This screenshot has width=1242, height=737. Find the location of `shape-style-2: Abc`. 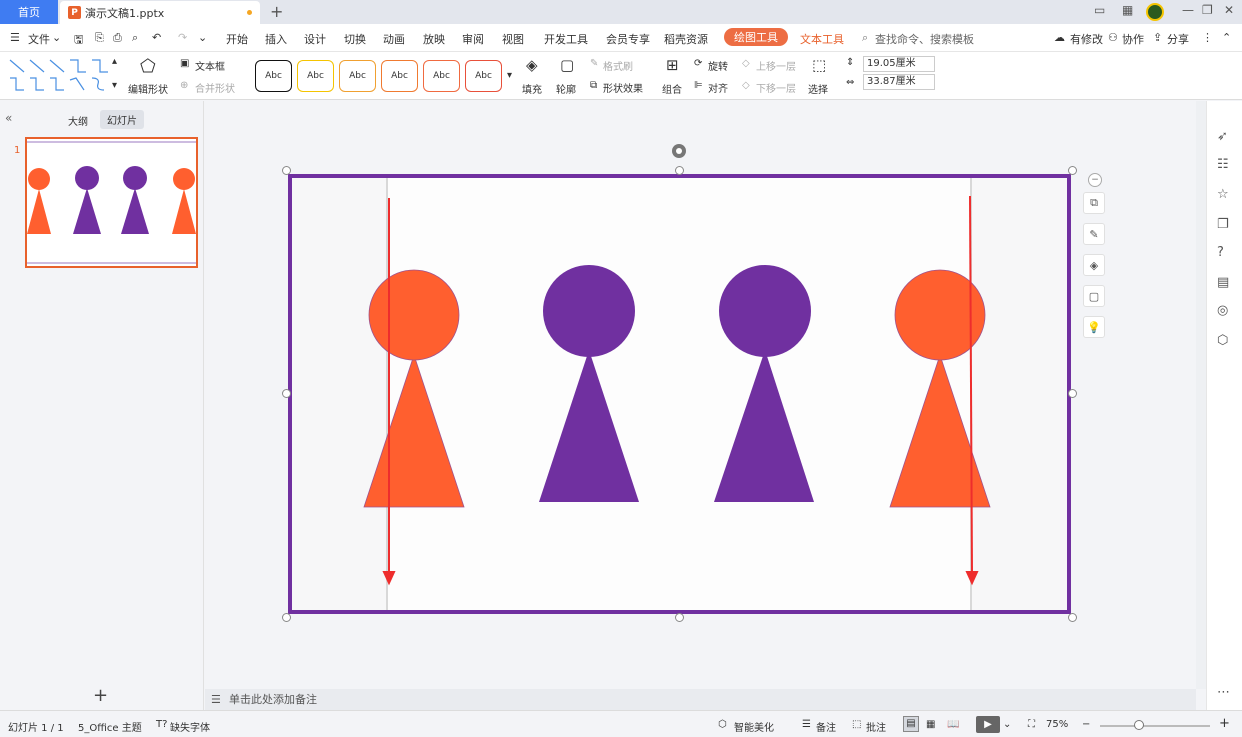

shape-style-2: Abc is located at coordinates (315, 76).